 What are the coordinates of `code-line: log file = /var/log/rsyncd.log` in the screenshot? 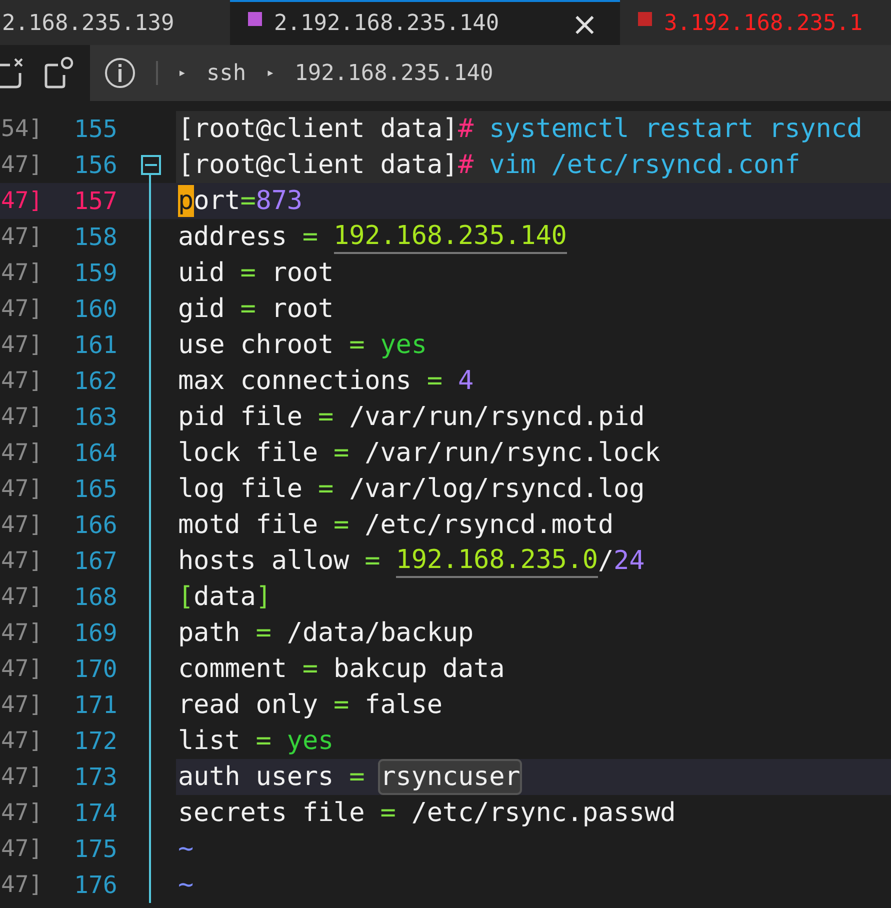 It's located at (411, 489).